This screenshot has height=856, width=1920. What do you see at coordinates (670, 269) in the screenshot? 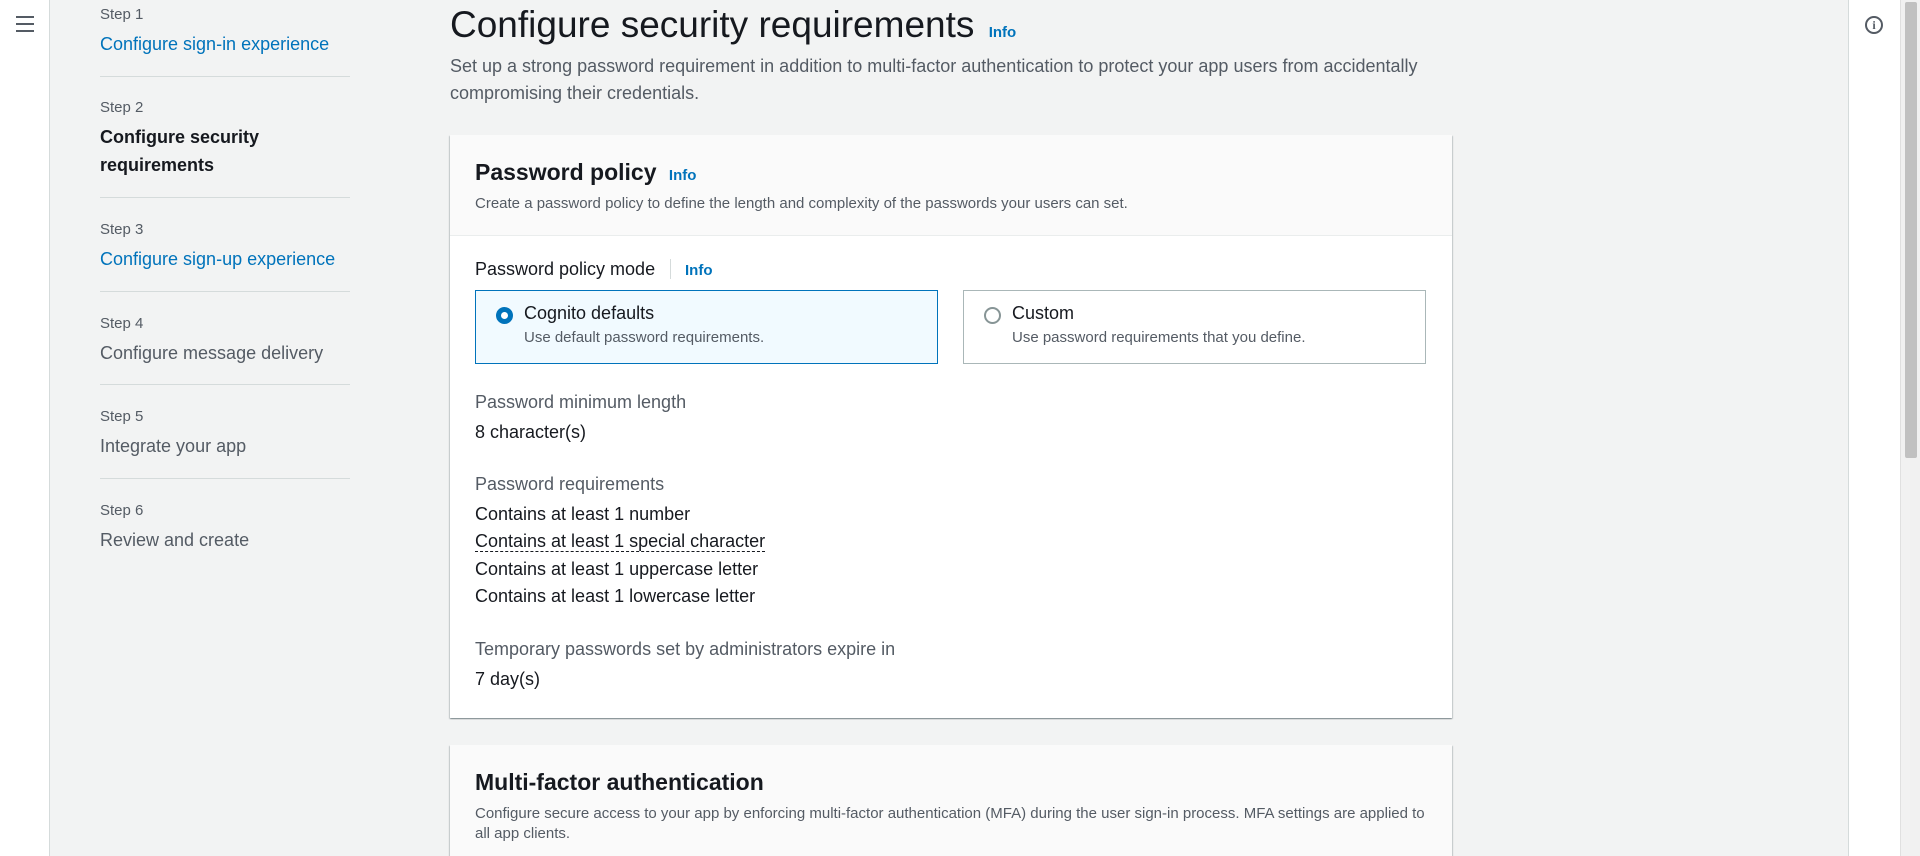
I see `label-divider` at bounding box center [670, 269].